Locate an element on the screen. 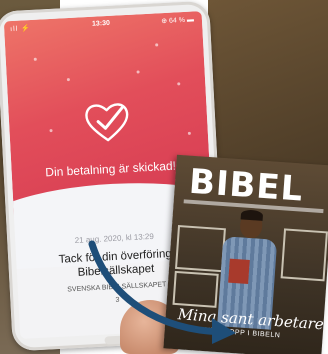 This screenshot has height=354, width=328. status-time: 13:30 is located at coordinates (101, 23).